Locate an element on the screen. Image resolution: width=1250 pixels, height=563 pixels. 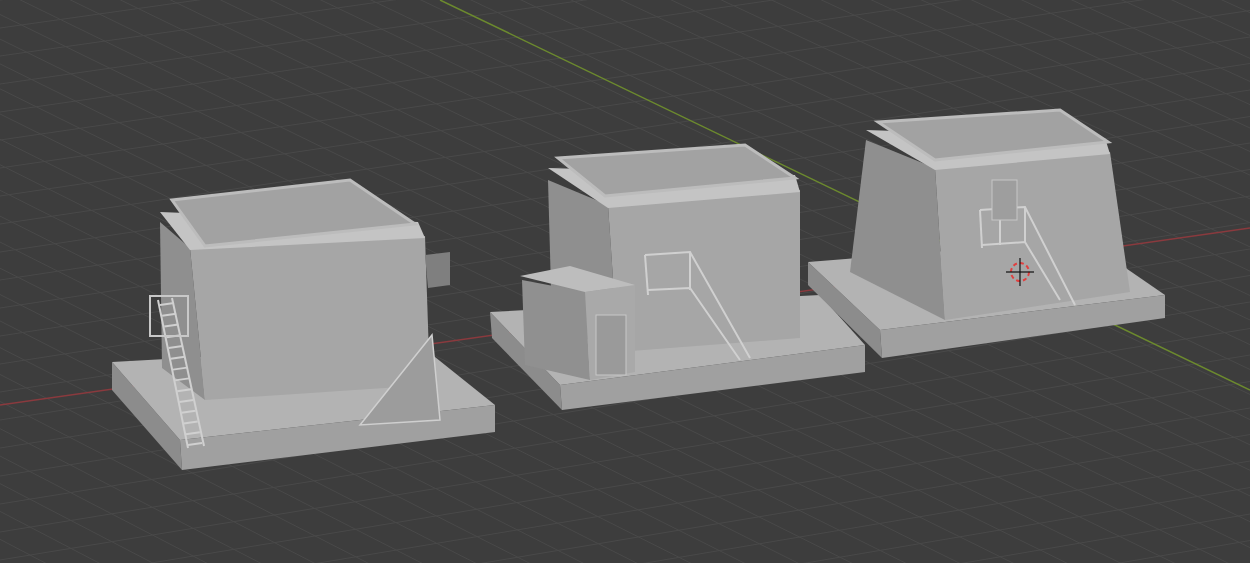
door-drawing is located at coordinates (1004, 200).